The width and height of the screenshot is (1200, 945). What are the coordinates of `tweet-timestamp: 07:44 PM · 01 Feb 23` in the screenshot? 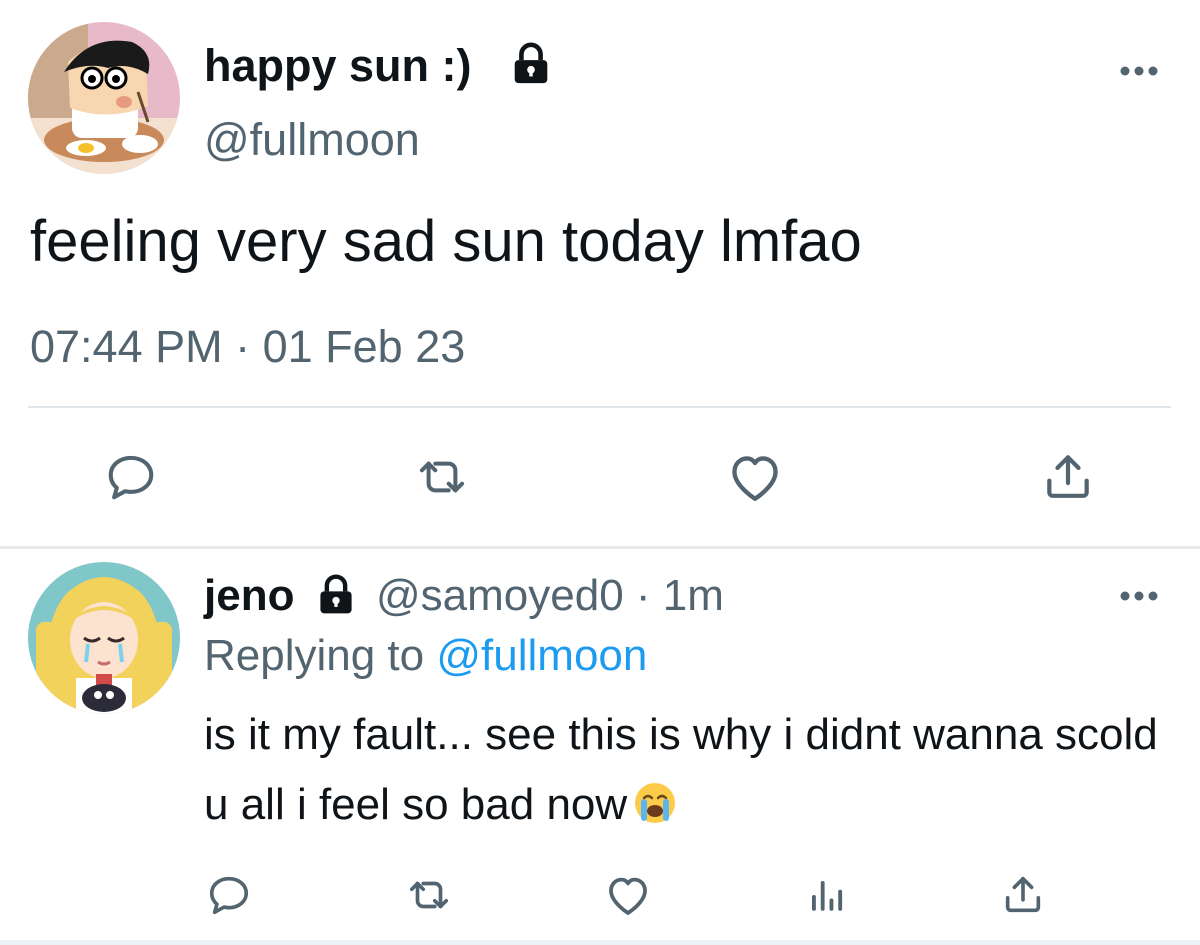 It's located at (247, 347).